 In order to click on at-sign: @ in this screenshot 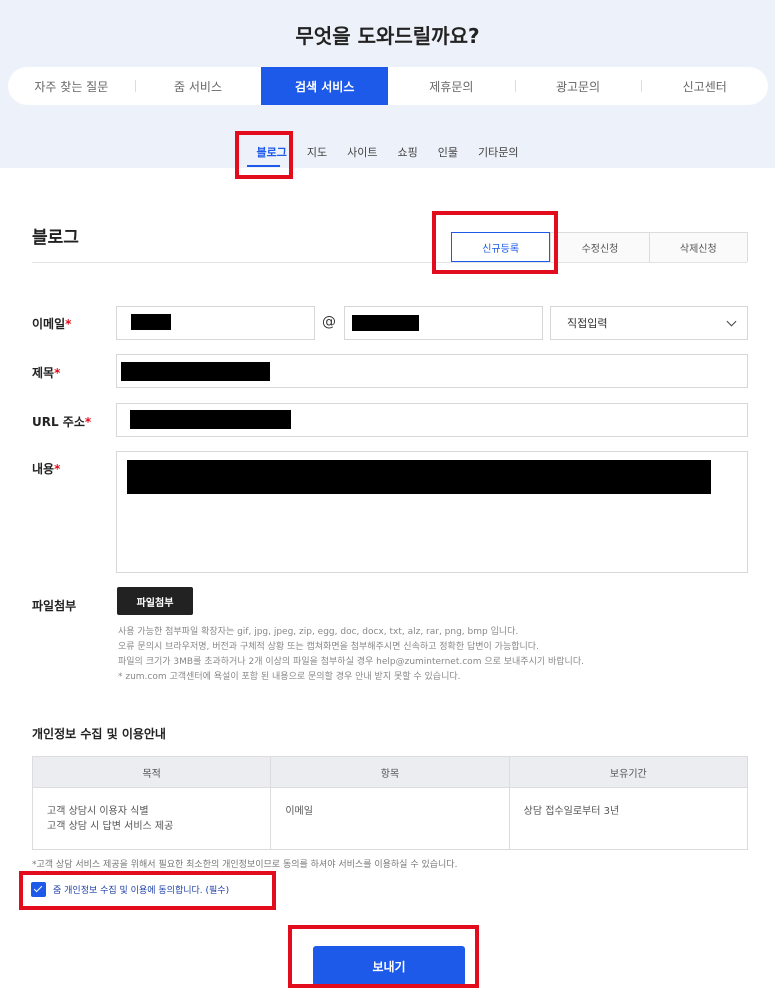, I will do `click(329, 322)`.